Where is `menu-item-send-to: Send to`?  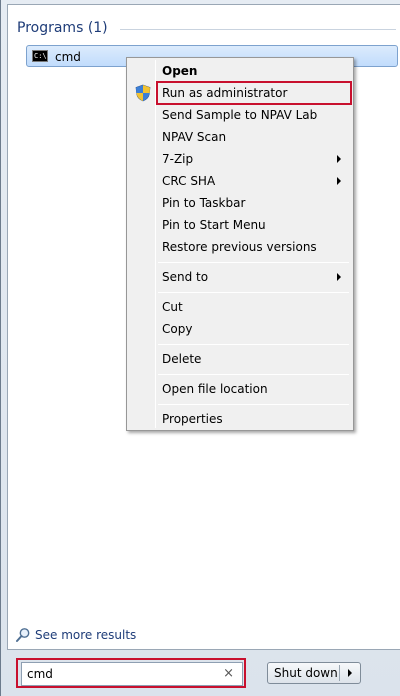 menu-item-send-to: Send to is located at coordinates (240, 277).